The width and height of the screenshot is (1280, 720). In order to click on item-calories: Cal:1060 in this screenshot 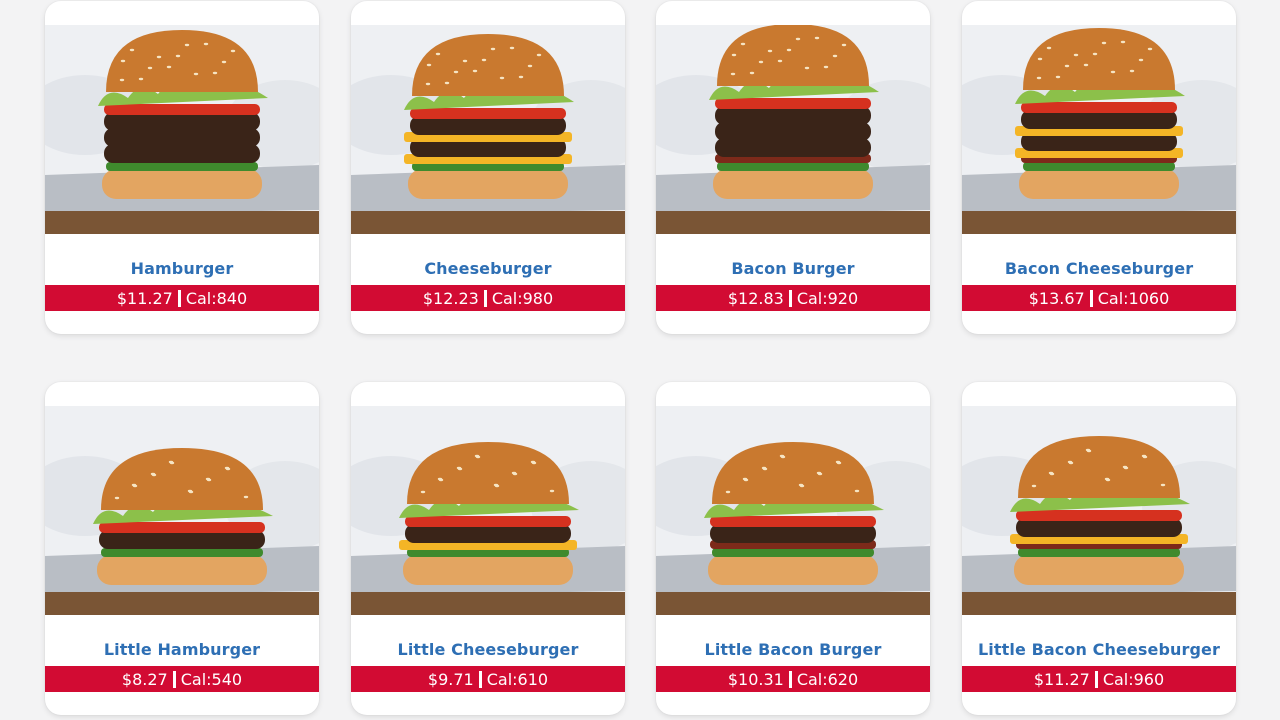, I will do `click(1133, 298)`.